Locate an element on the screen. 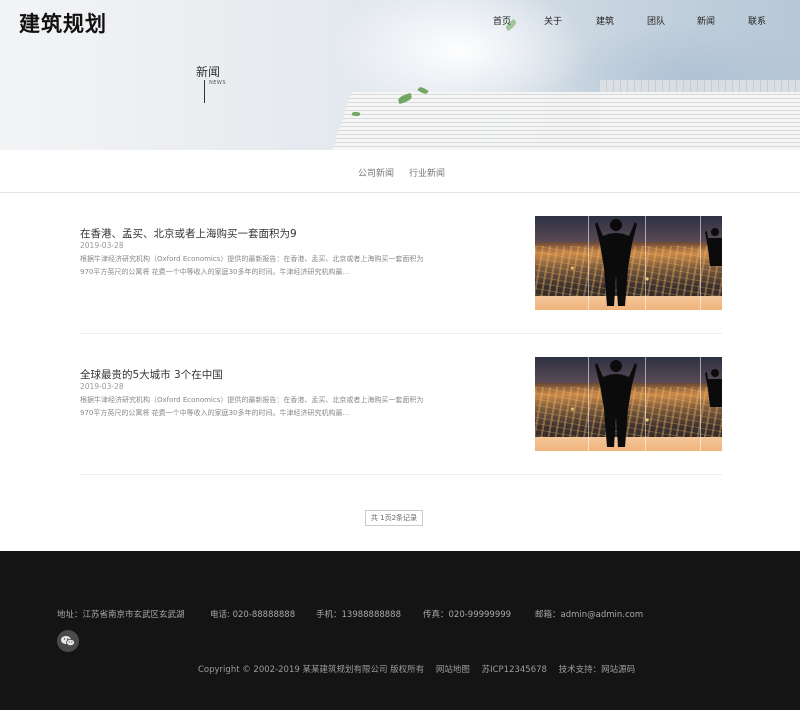 The image size is (800, 710). nav-item-about: 关于 is located at coordinates (553, 20).